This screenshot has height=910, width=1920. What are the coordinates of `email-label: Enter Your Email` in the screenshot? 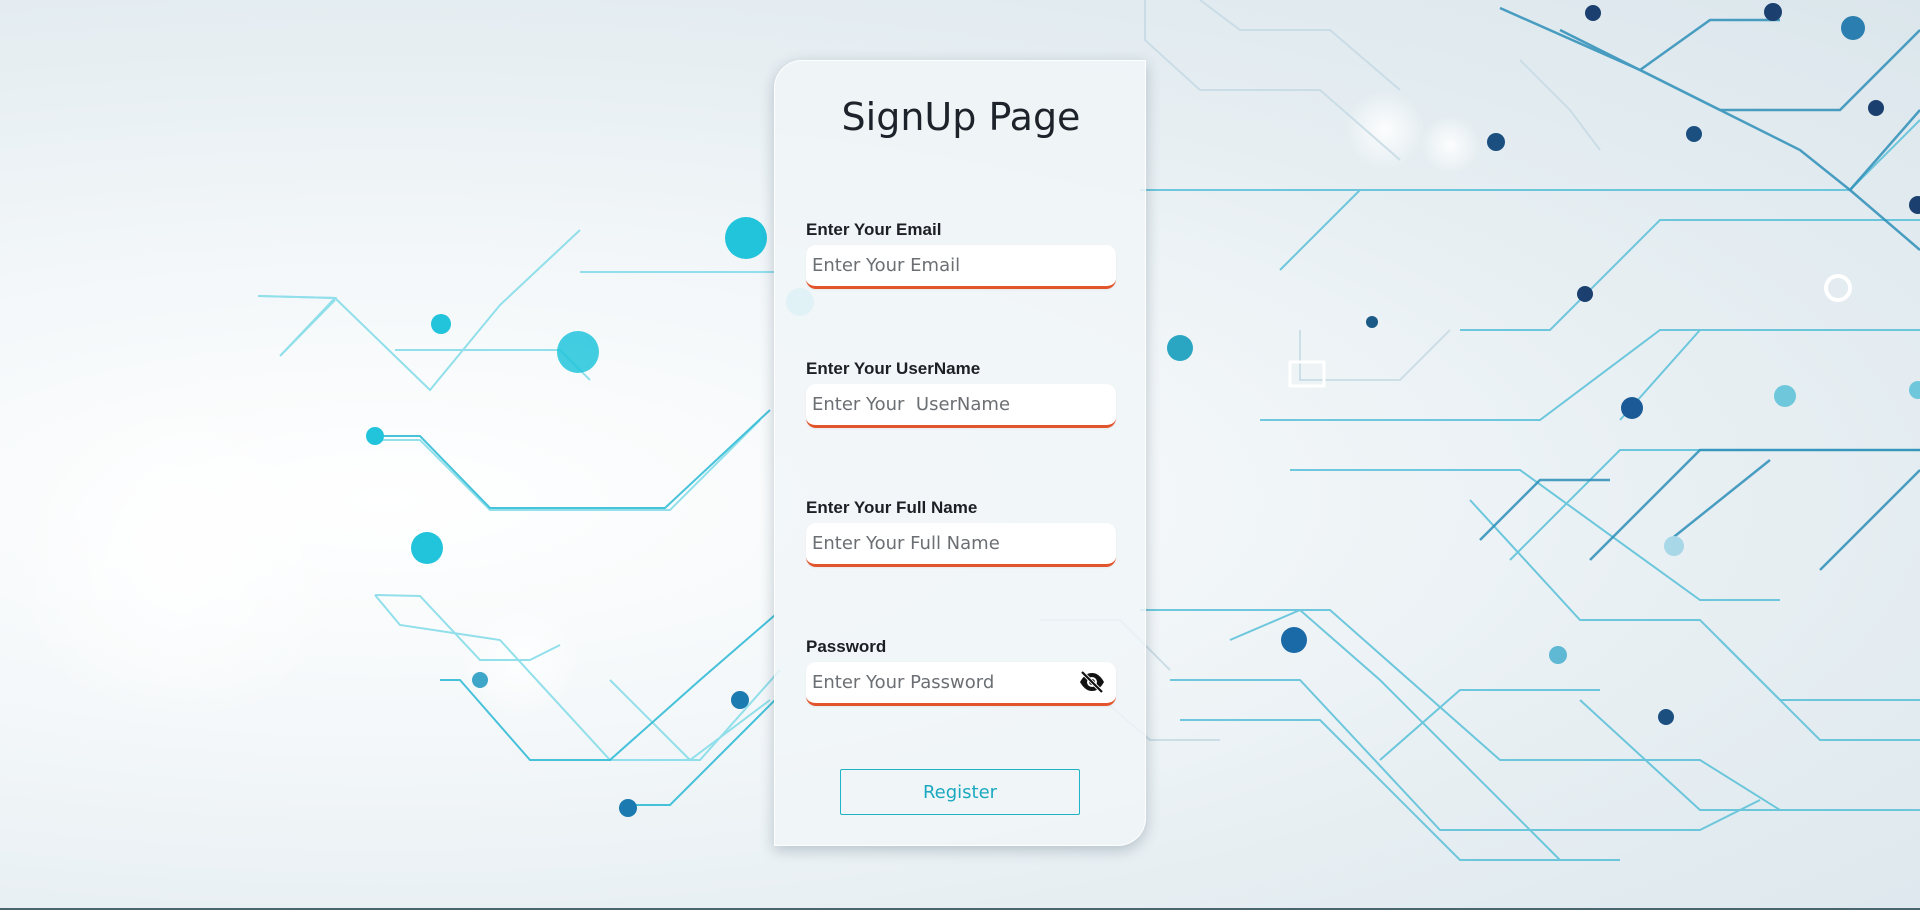 It's located at (874, 229).